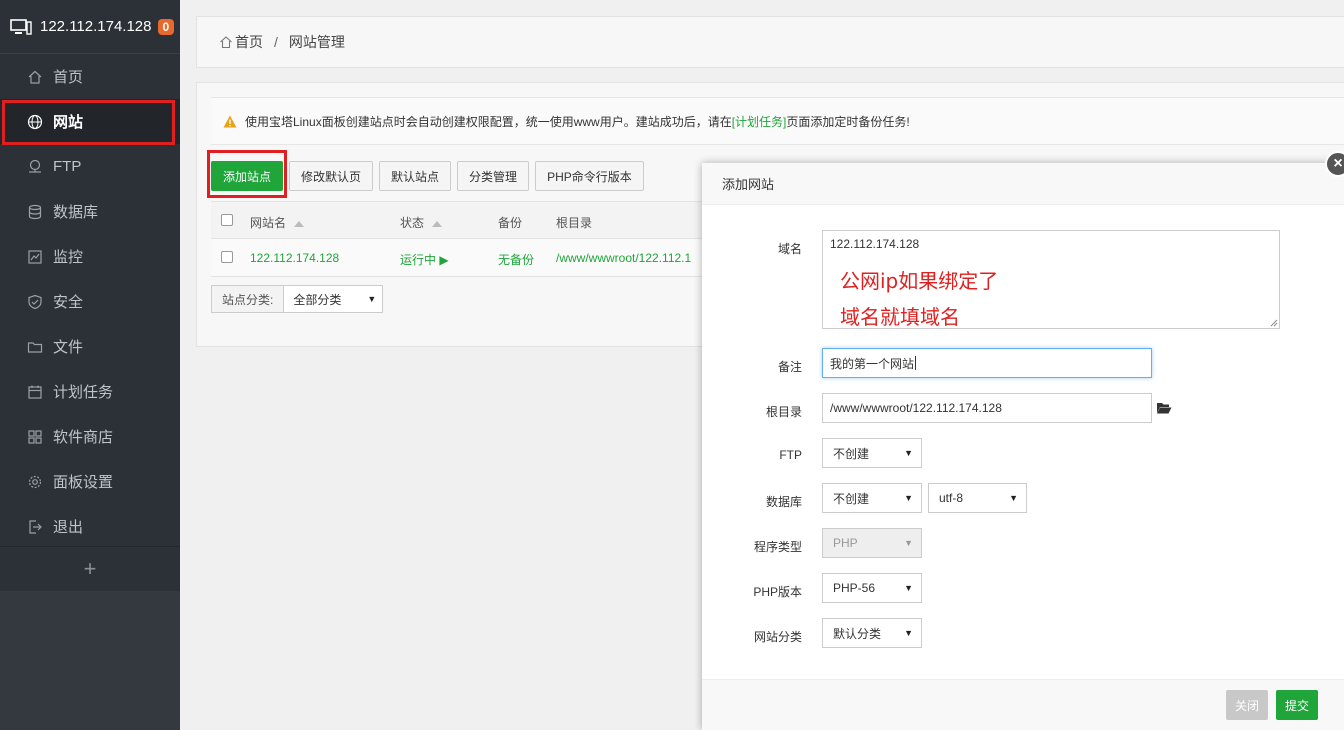 This screenshot has width=1344, height=730. What do you see at coordinates (777, 592) in the screenshot?
I see `php-version-label: PHP版本` at bounding box center [777, 592].